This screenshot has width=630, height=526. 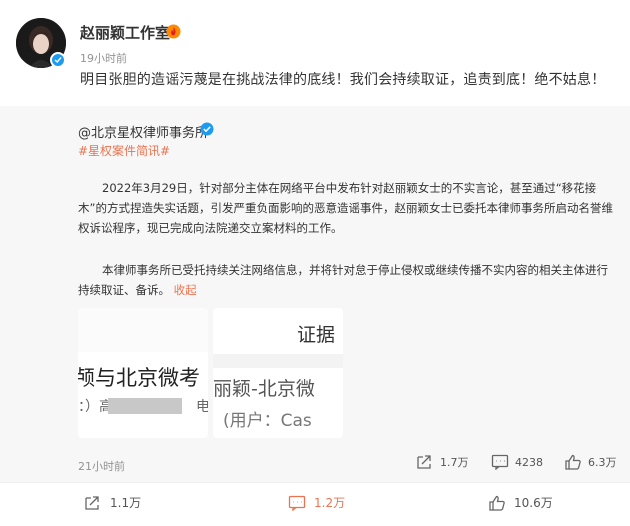 I want to click on collapse-link: 收起, so click(x=185, y=290).